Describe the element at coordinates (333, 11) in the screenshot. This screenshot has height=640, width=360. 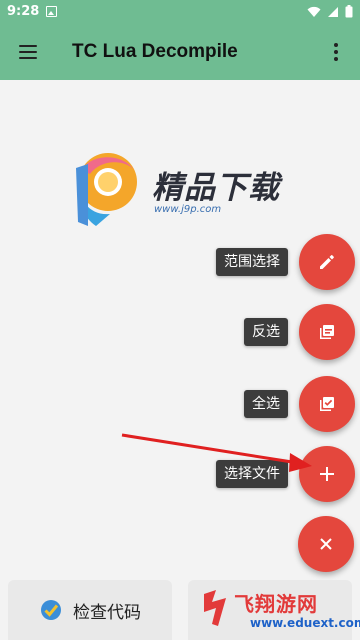
I see `signal-icon` at that location.